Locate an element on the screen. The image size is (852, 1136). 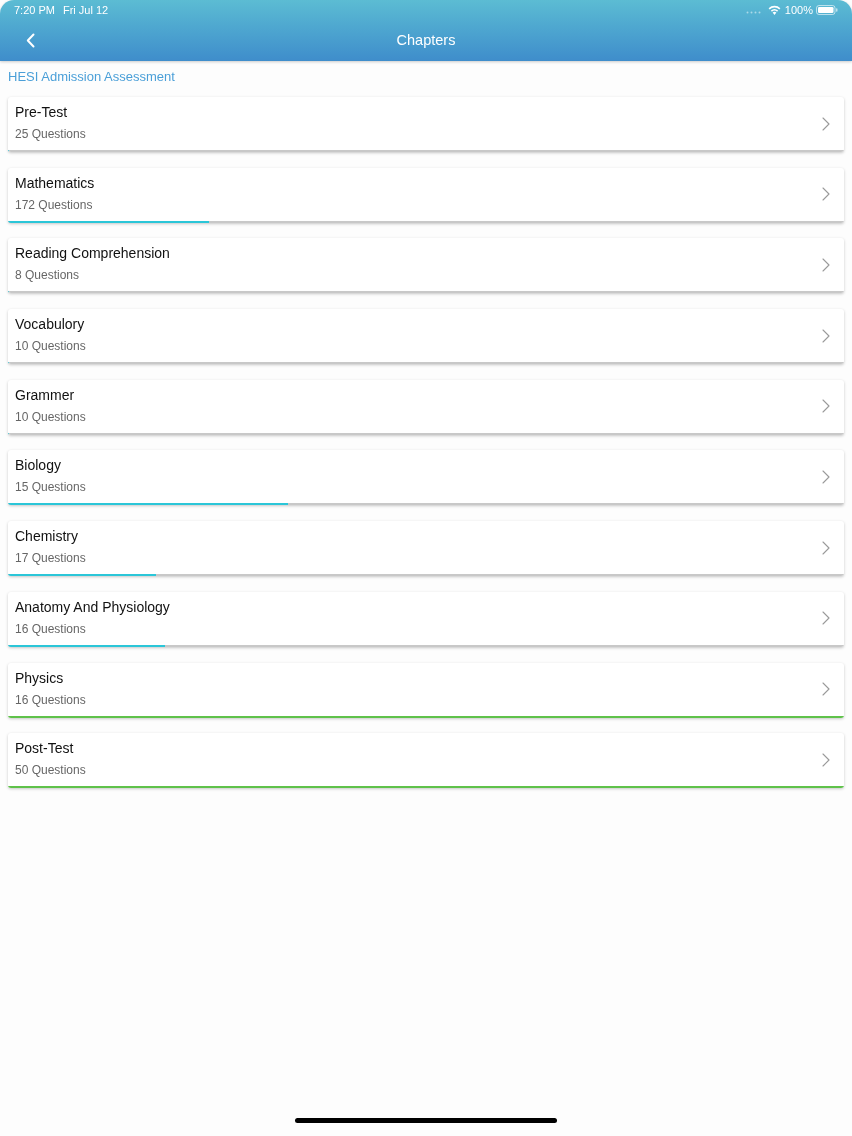
battery-percent: 100% is located at coordinates (798, 10).